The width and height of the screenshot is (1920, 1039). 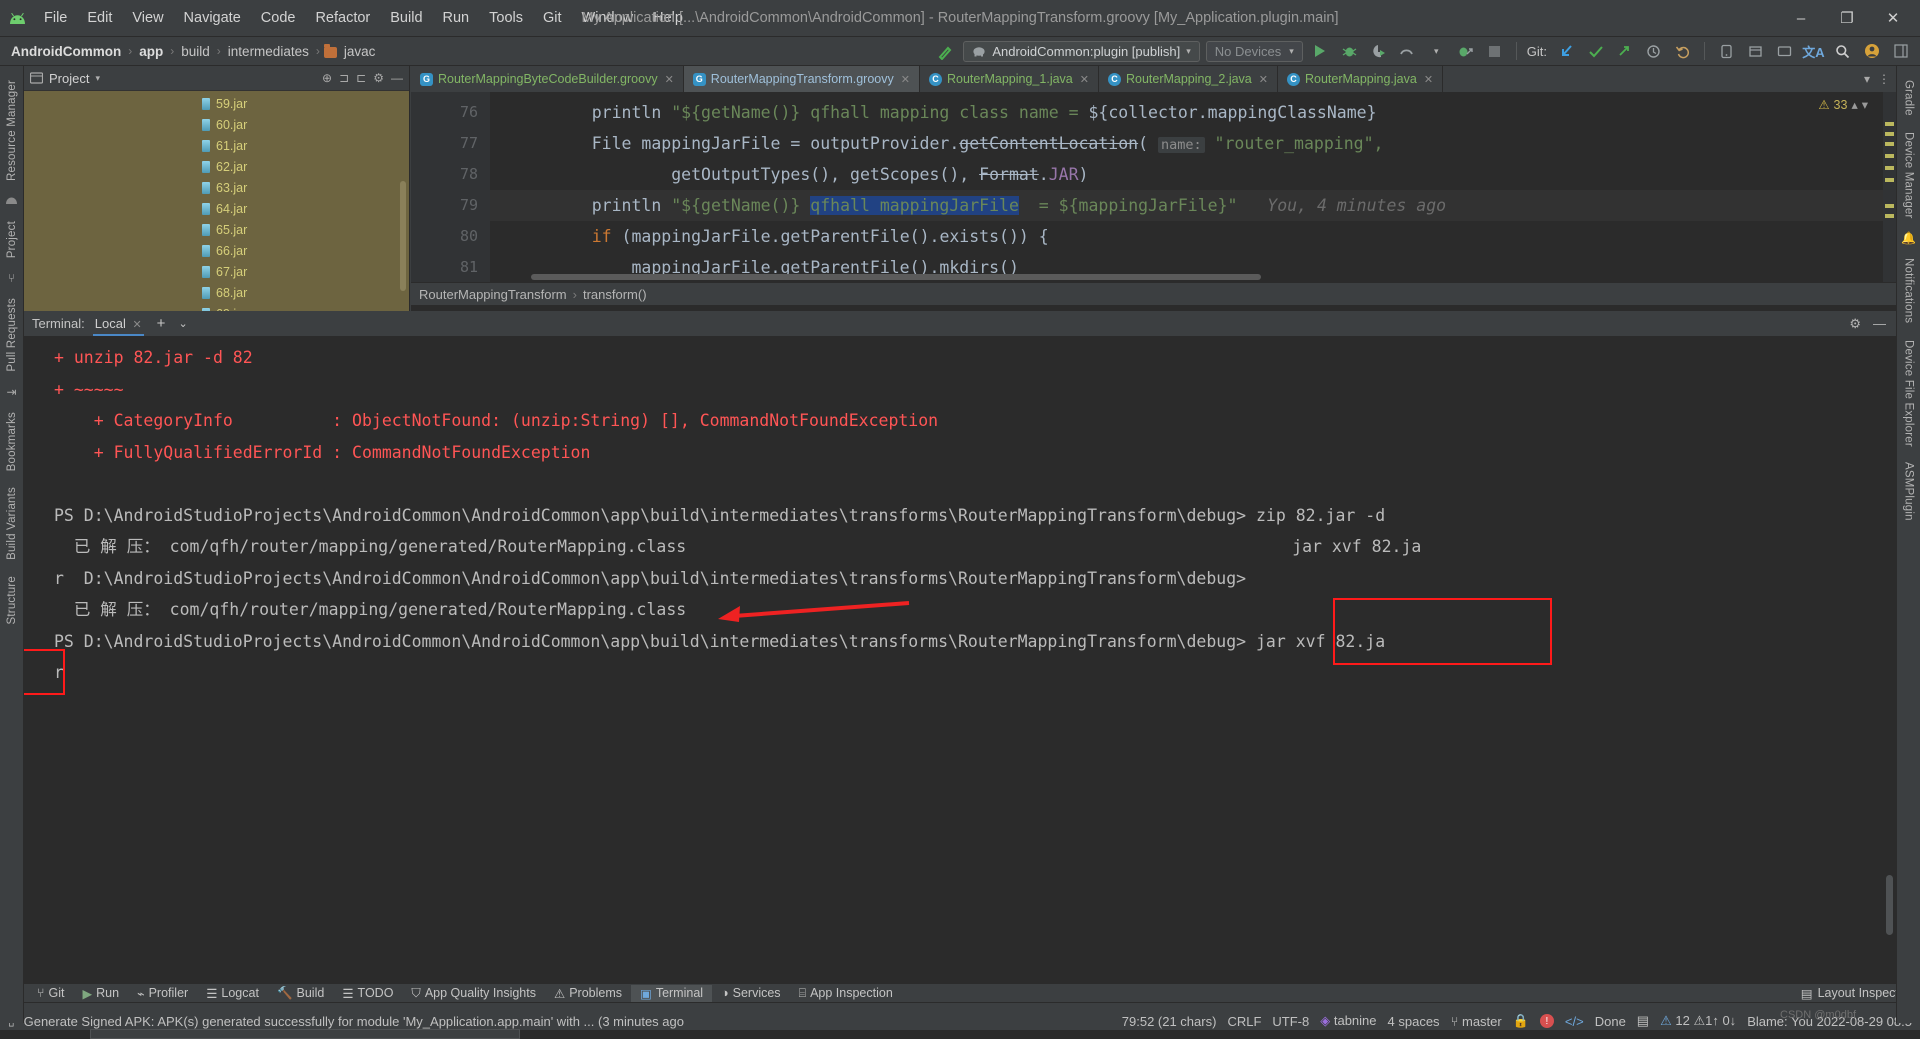 I want to click on hide-icon: —, so click(x=397, y=78).